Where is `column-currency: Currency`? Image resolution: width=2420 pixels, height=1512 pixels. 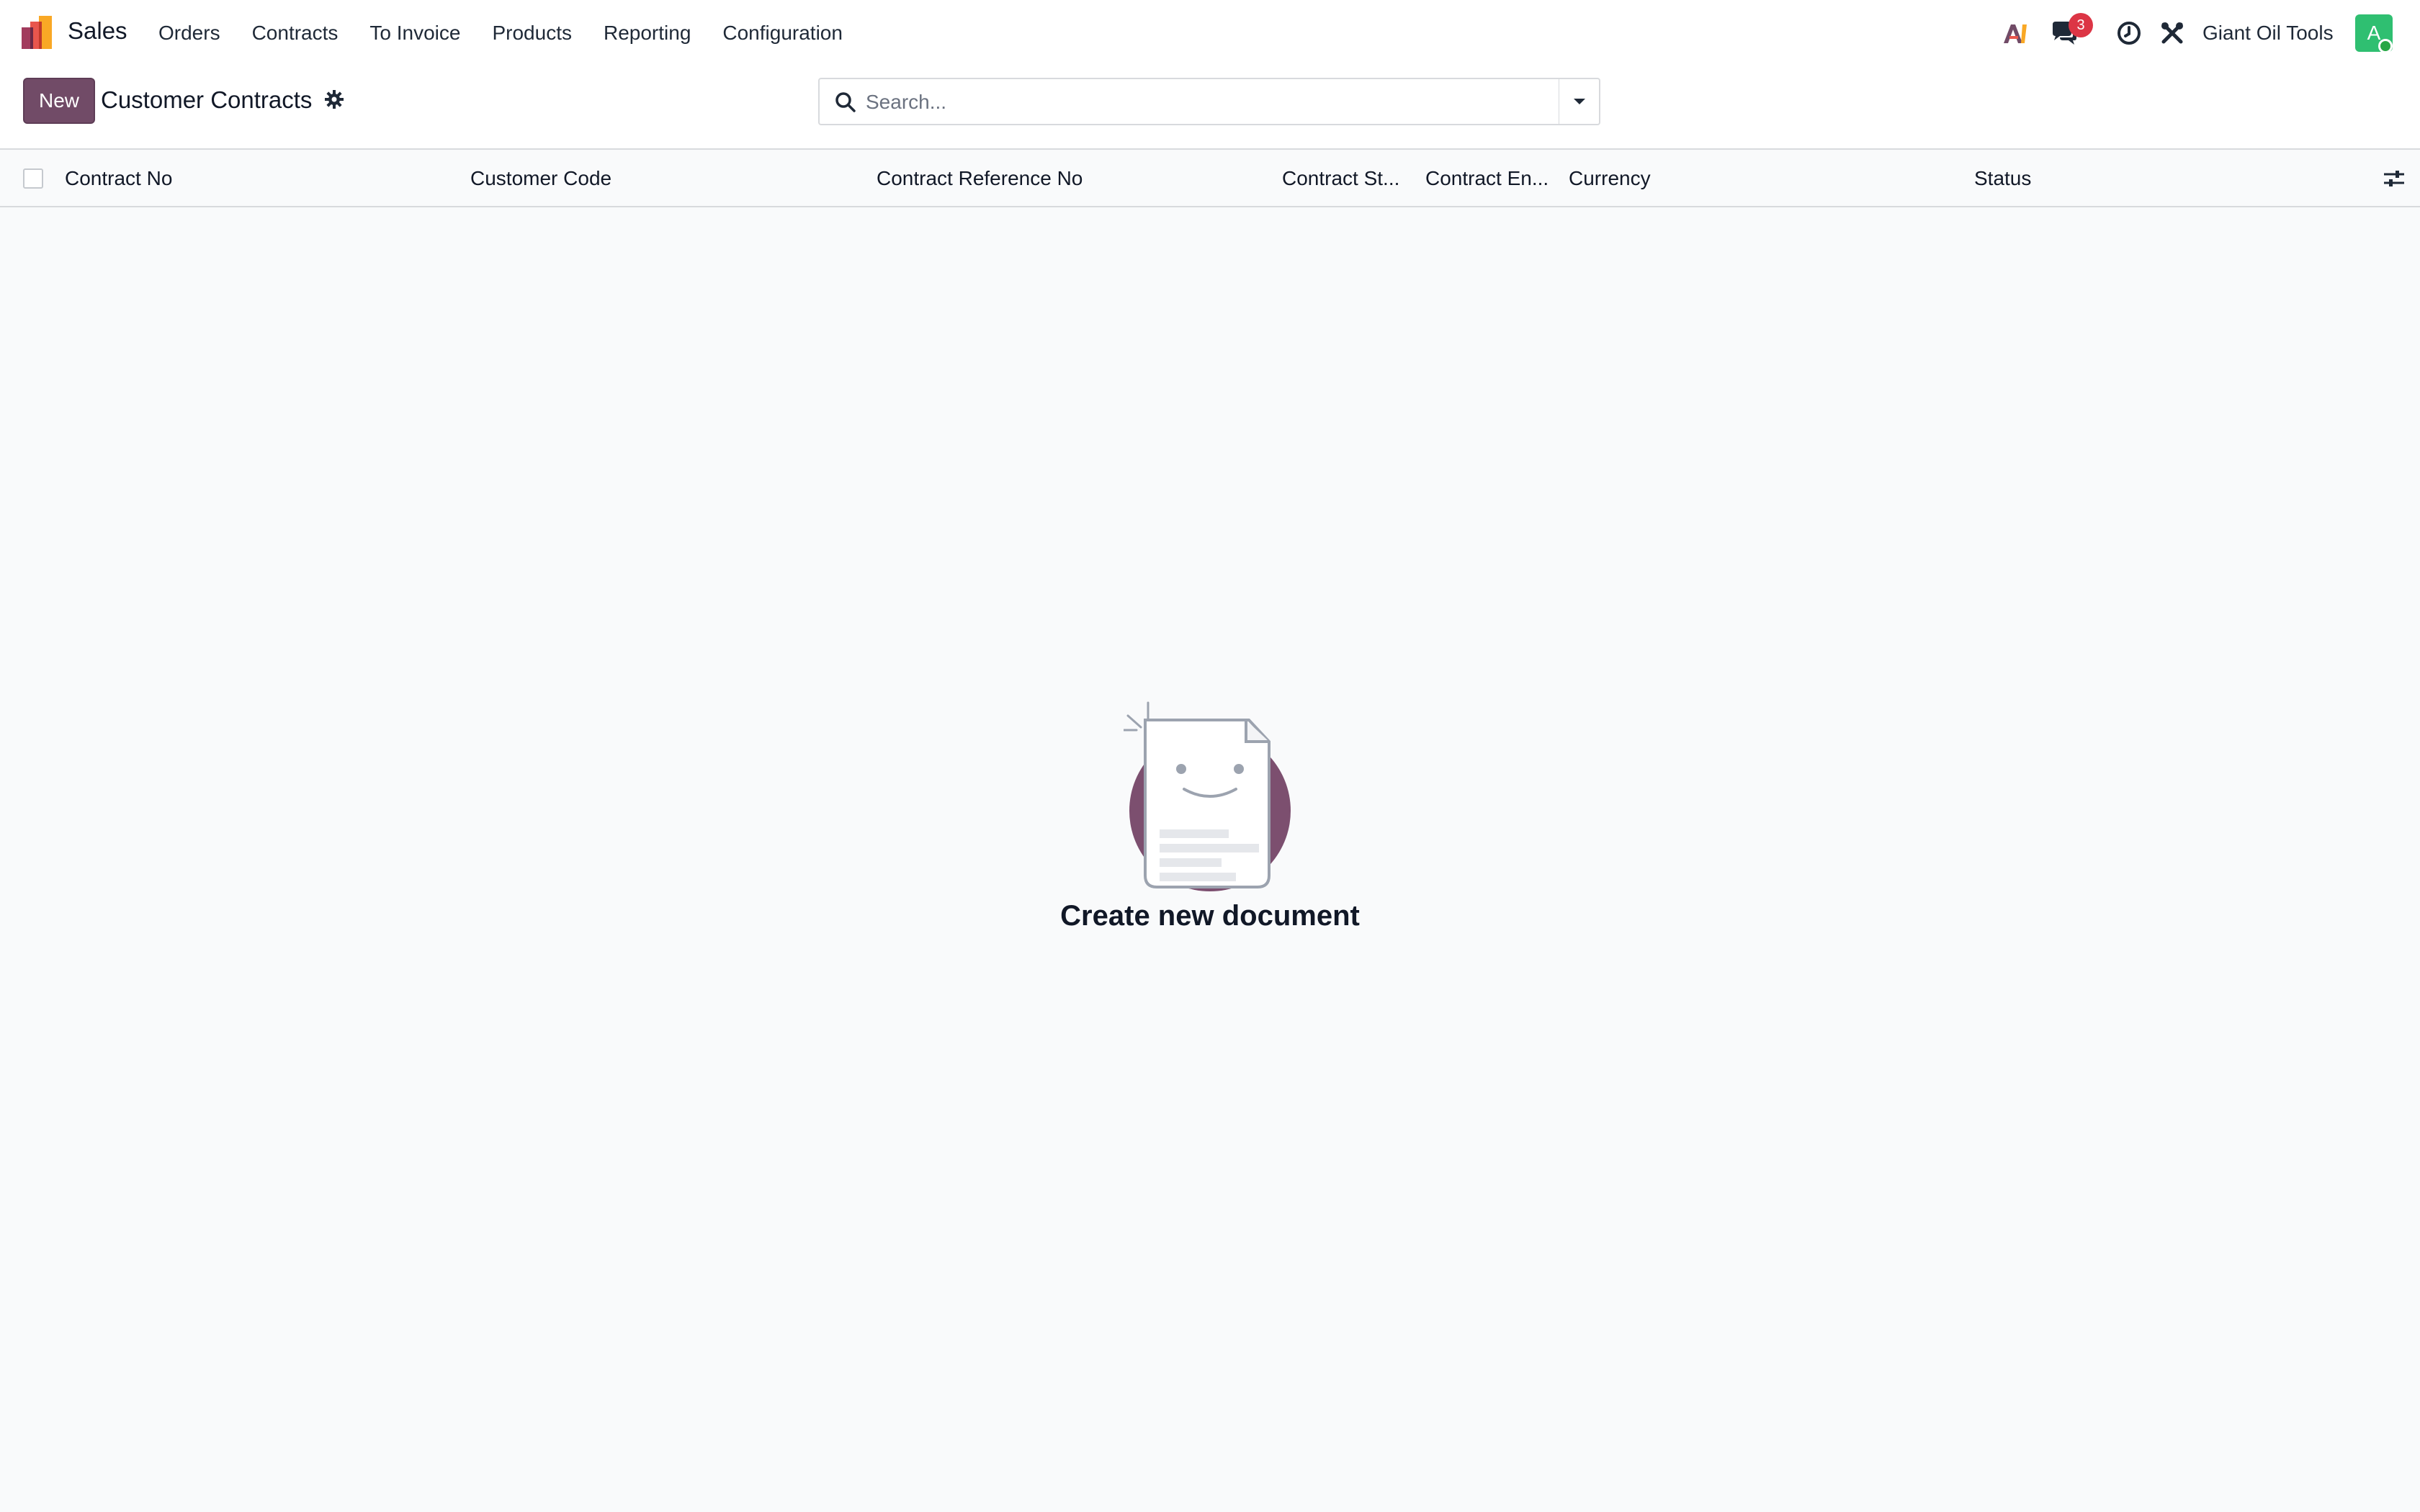
column-currency: Currency is located at coordinates (1763, 178).